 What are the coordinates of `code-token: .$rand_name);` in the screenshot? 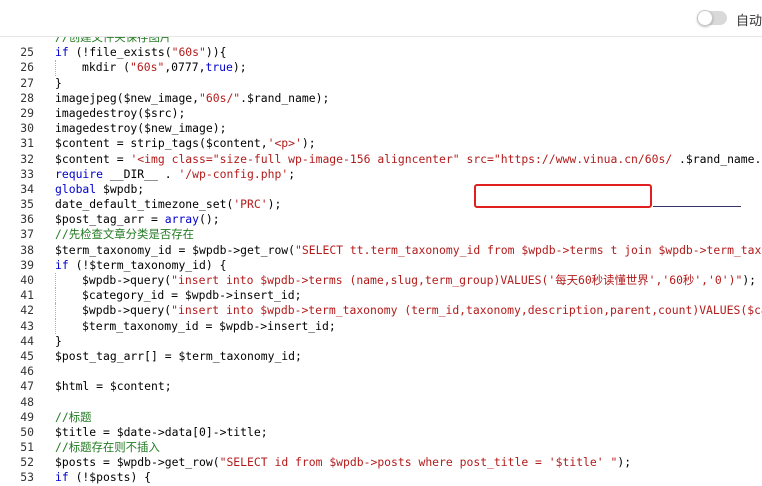 It's located at (285, 97).